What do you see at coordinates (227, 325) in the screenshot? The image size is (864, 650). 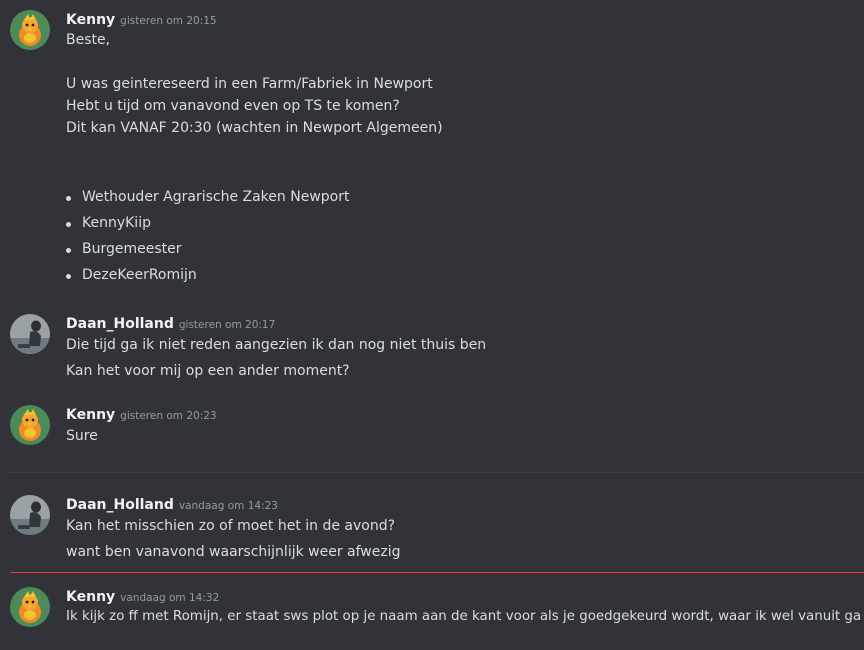 I see `timestamp: gisteren om 20:17` at bounding box center [227, 325].